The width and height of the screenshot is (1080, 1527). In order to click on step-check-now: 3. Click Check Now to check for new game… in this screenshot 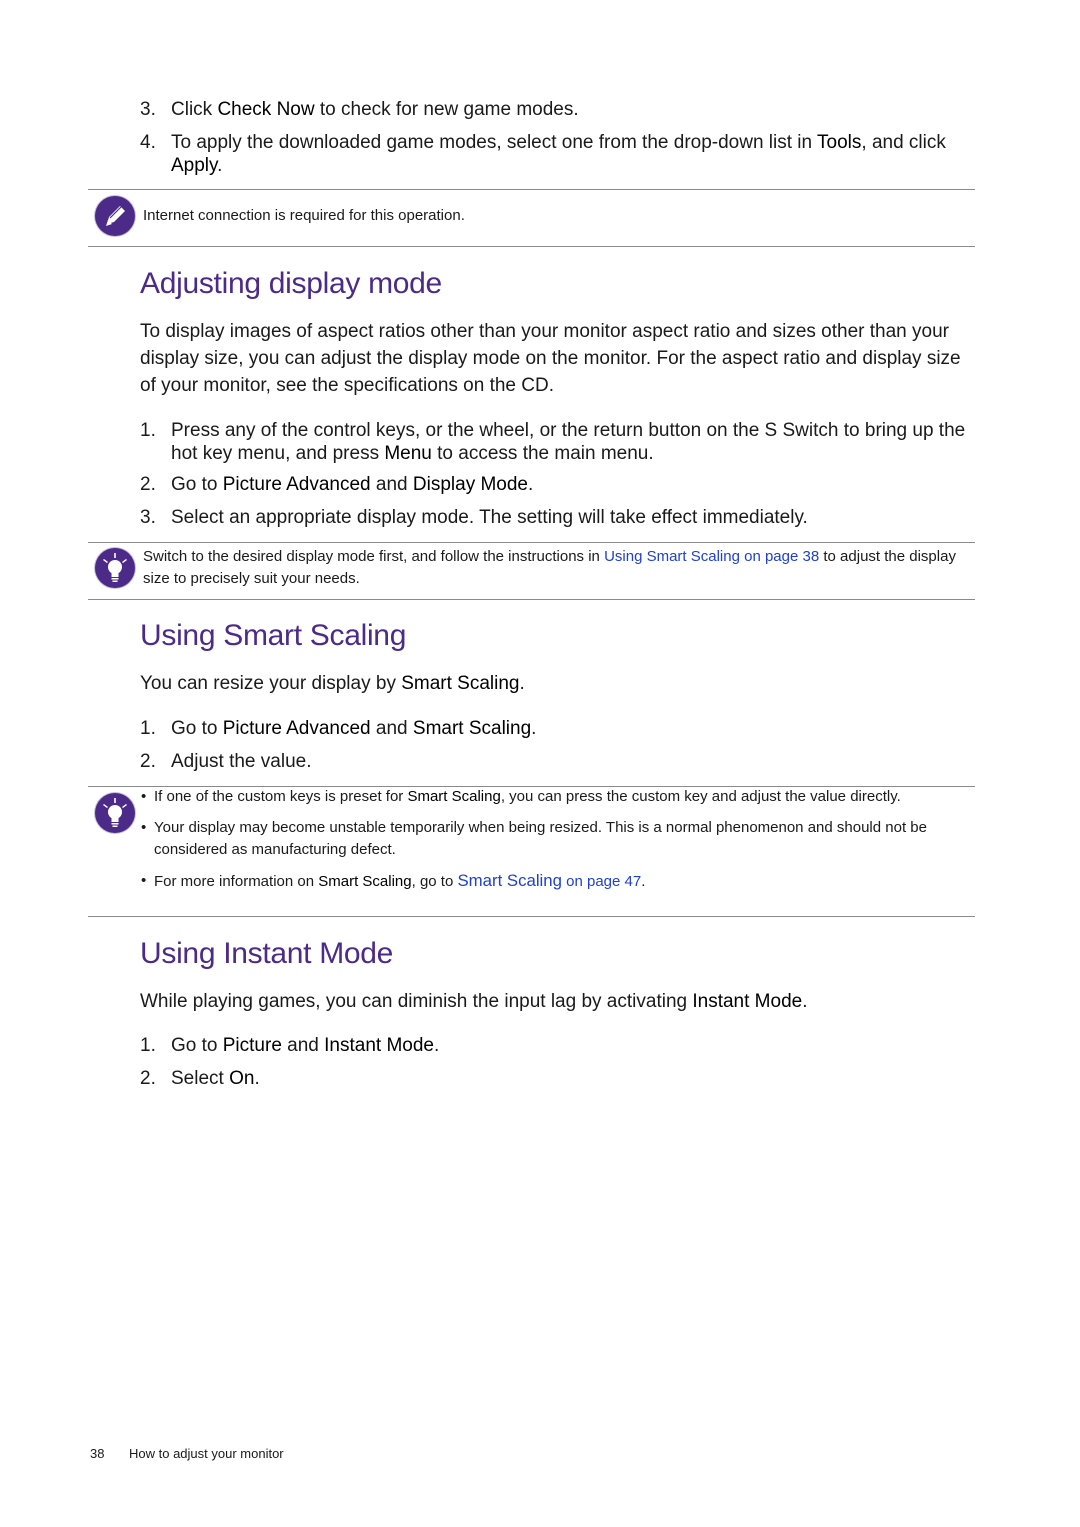, I will do `click(555, 109)`.